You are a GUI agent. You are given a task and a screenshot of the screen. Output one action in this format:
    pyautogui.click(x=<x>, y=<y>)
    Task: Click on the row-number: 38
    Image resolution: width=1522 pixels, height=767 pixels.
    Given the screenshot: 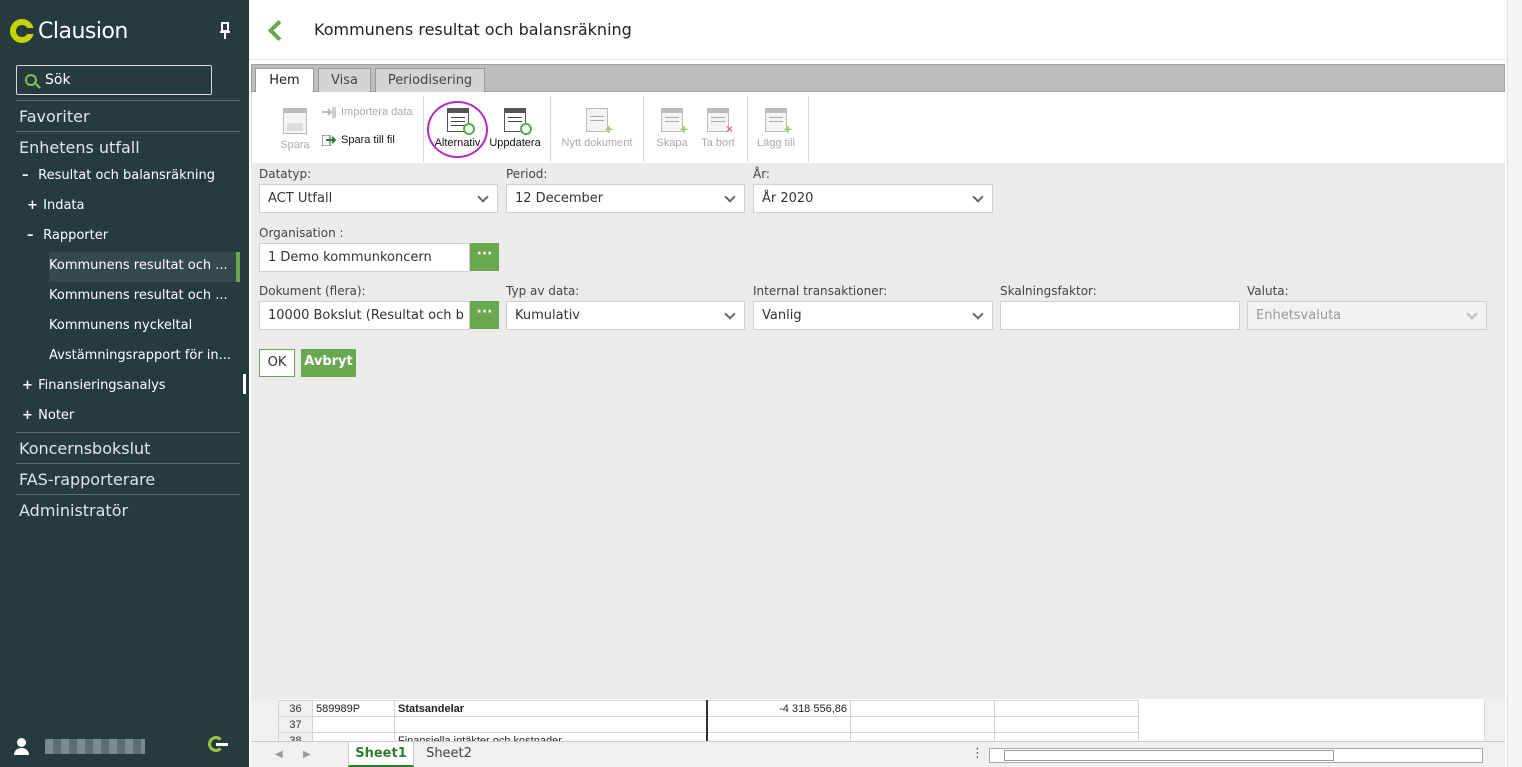 What is the action you would take?
    pyautogui.click(x=295, y=736)
    